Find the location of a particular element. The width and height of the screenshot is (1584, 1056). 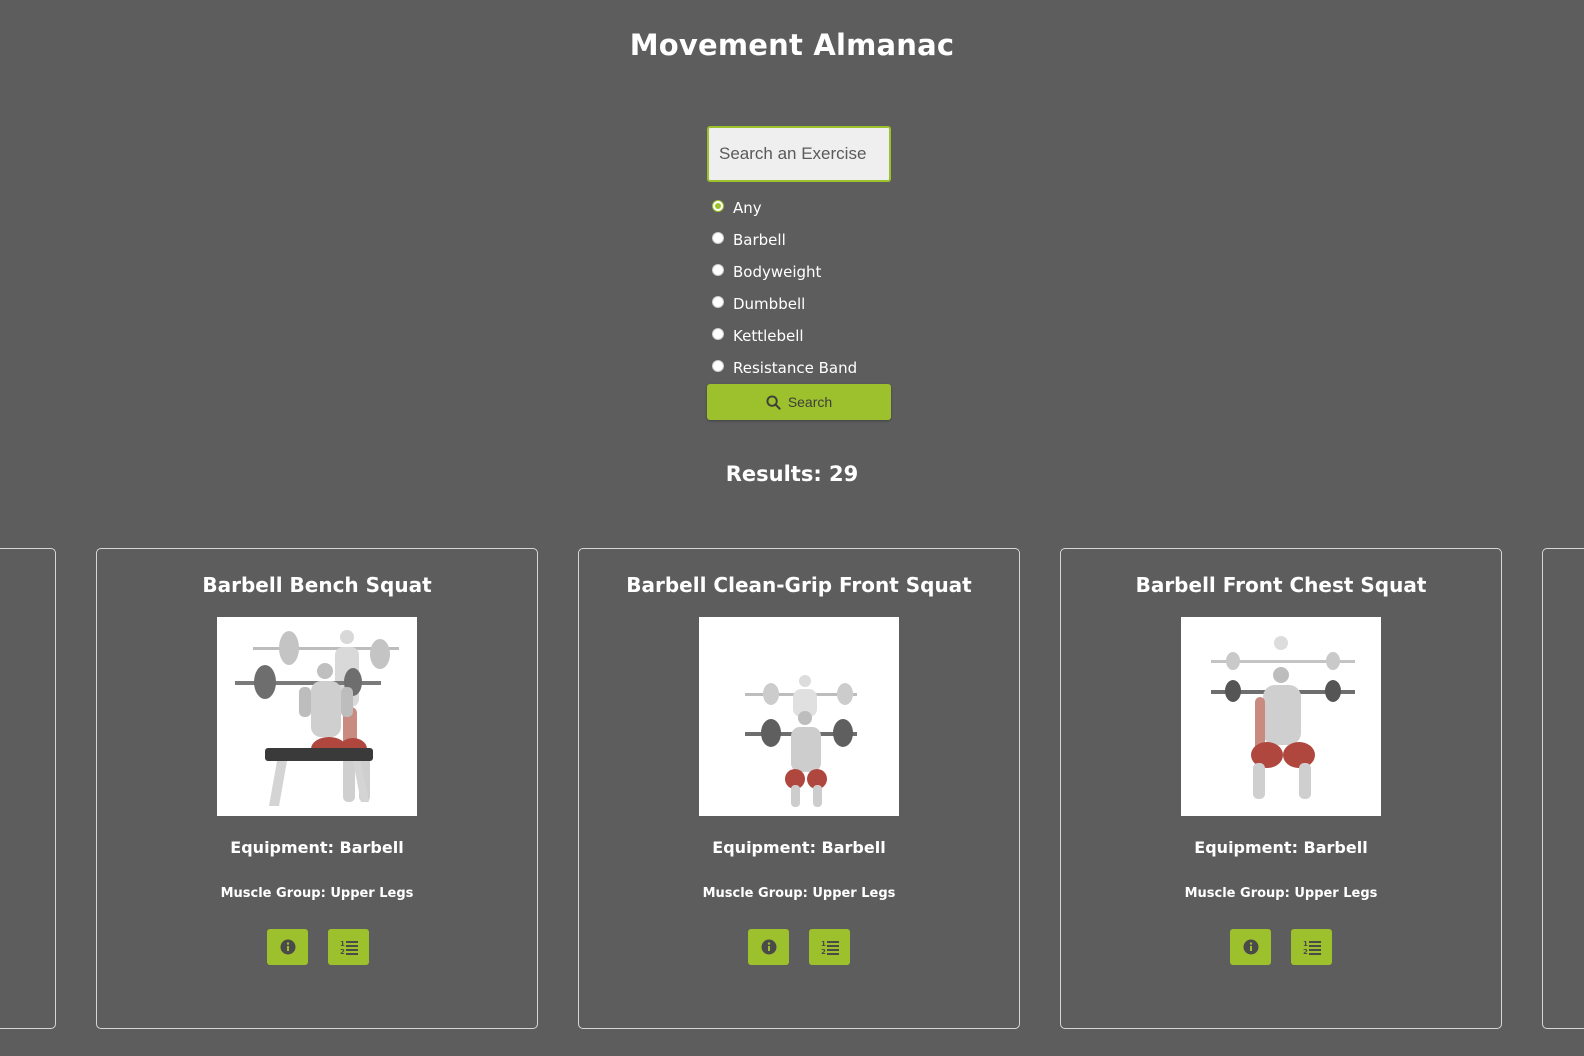

radio-label-bodyweight: Bodyweight is located at coordinates (777, 272).